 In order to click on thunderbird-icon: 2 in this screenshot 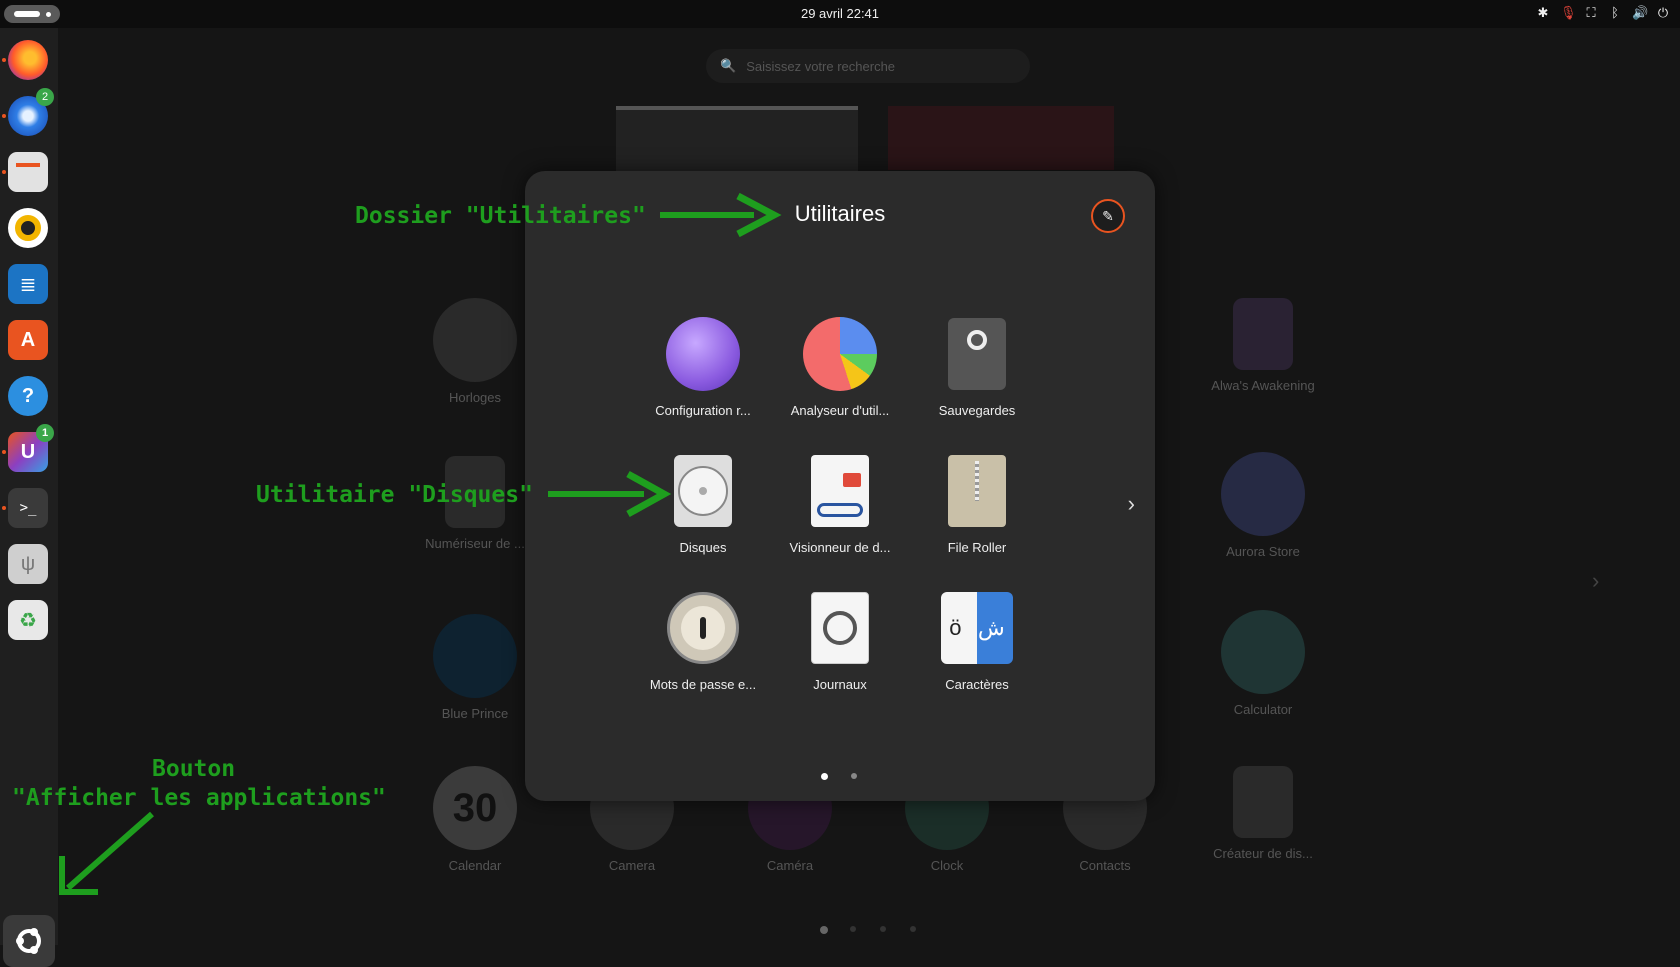, I will do `click(31, 112)`.